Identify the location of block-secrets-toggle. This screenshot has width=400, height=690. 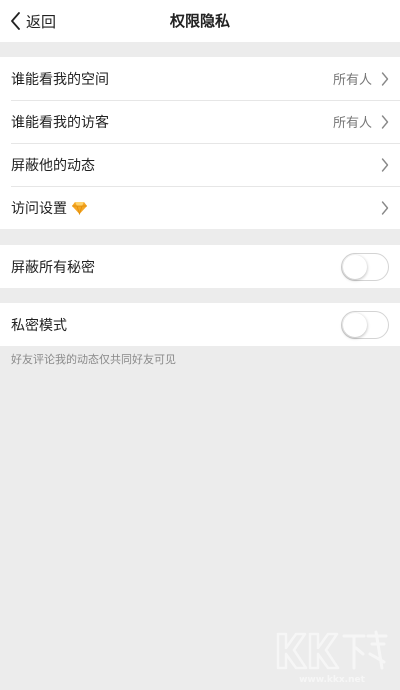
(365, 266).